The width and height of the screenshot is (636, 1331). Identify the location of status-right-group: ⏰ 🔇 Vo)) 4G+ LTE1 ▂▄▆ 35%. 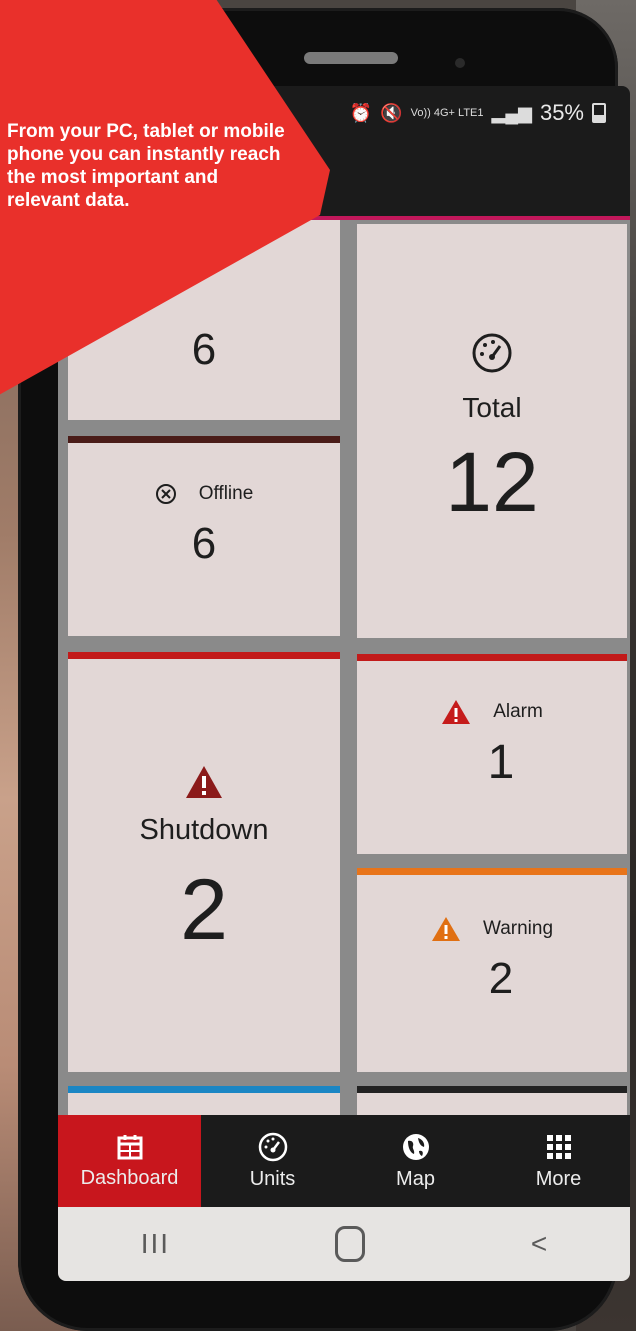
(478, 113).